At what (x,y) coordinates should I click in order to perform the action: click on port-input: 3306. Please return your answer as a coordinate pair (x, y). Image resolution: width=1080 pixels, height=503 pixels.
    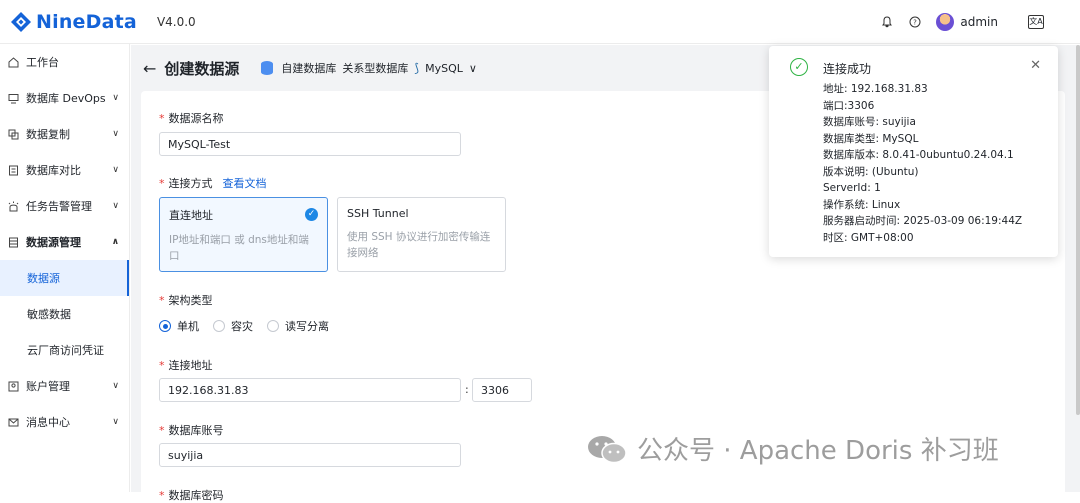
    Looking at the image, I should click on (502, 390).